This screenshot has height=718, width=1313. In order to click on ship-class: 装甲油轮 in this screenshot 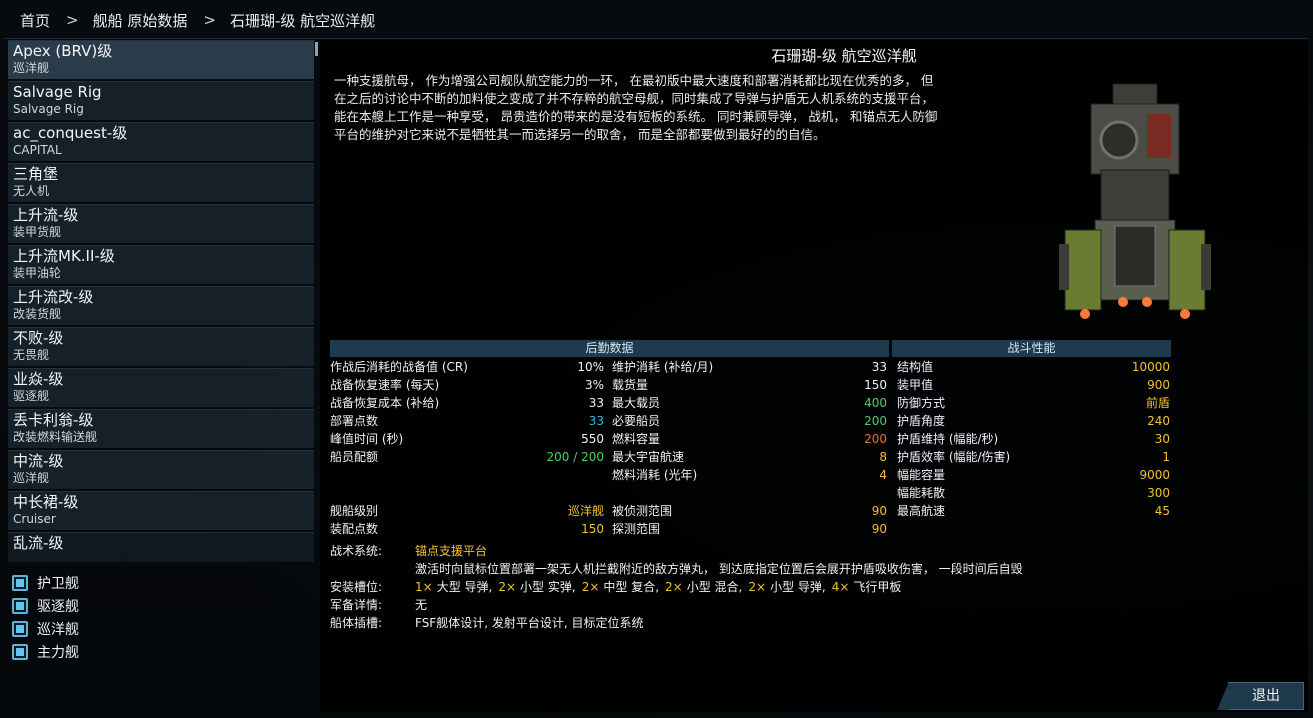, I will do `click(37, 273)`.